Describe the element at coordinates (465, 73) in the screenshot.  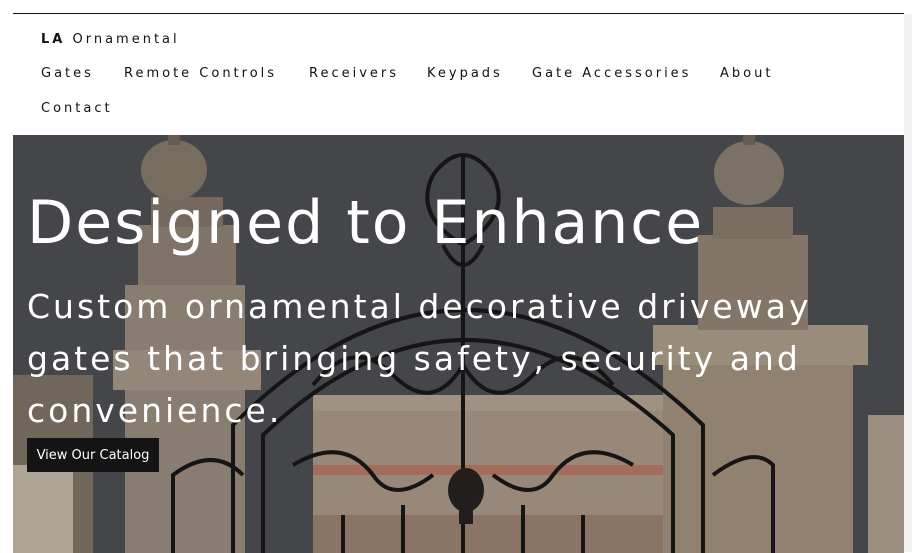
I see `nav-item-keypads: Keypads` at that location.